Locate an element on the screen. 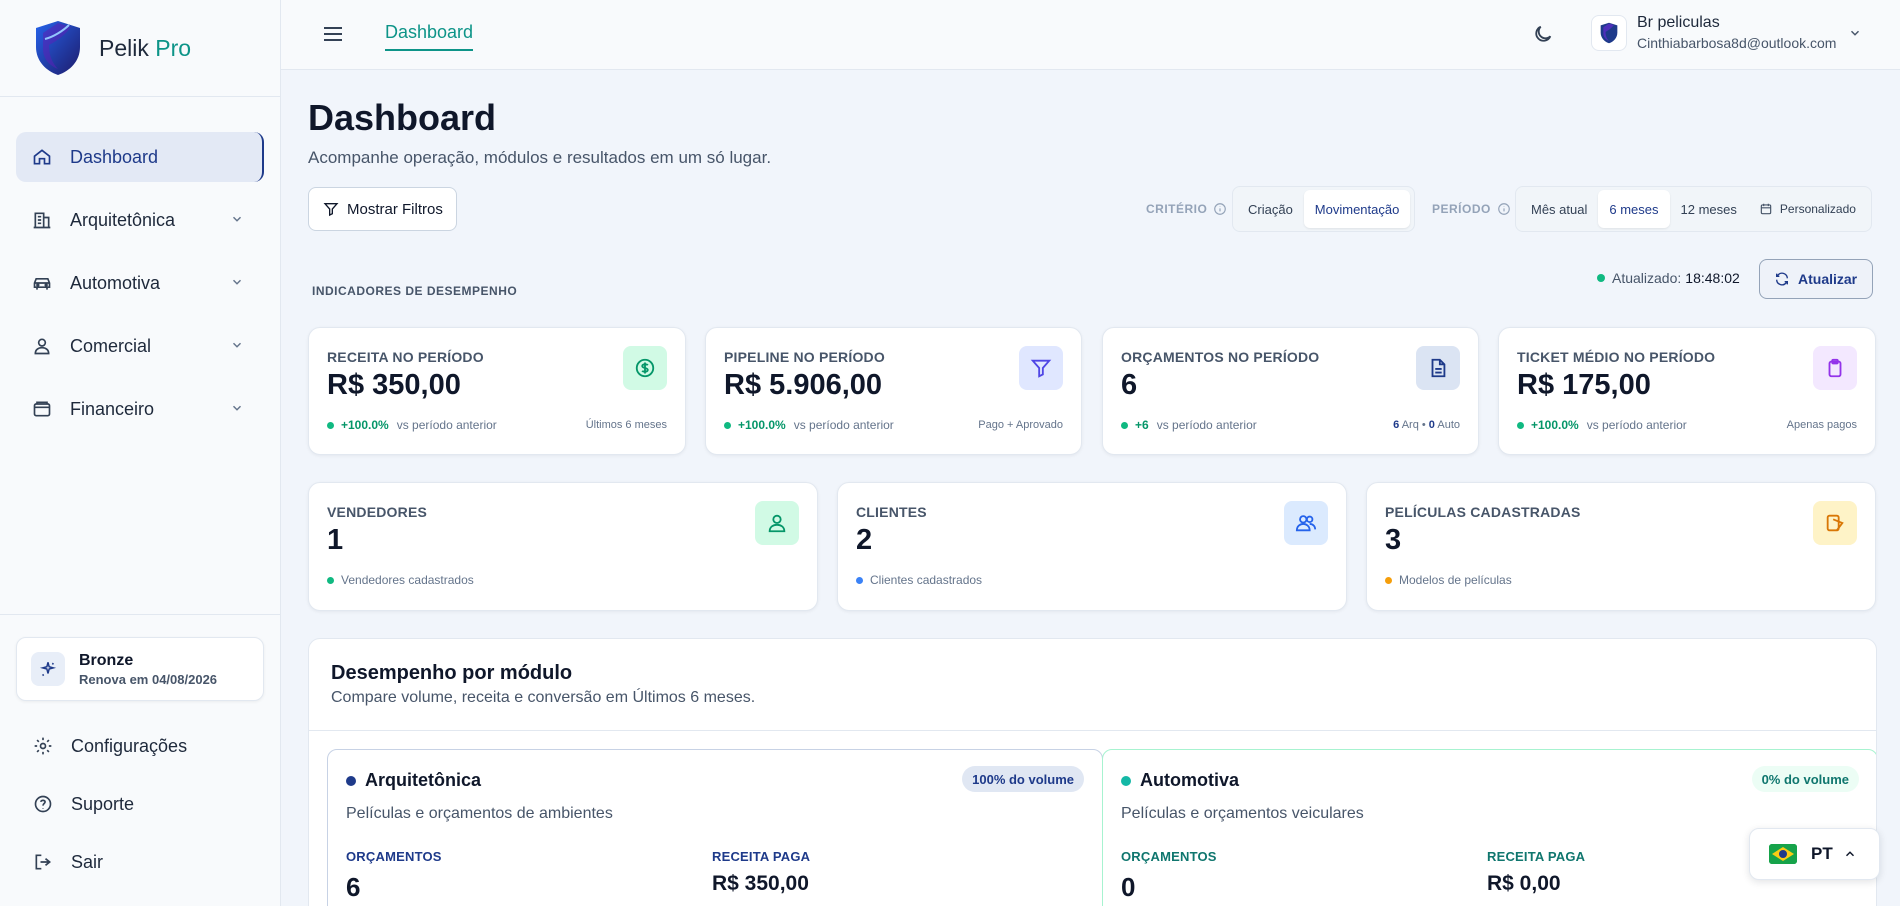  orcamentos-label: ORÇAMENTOS is located at coordinates (394, 856).